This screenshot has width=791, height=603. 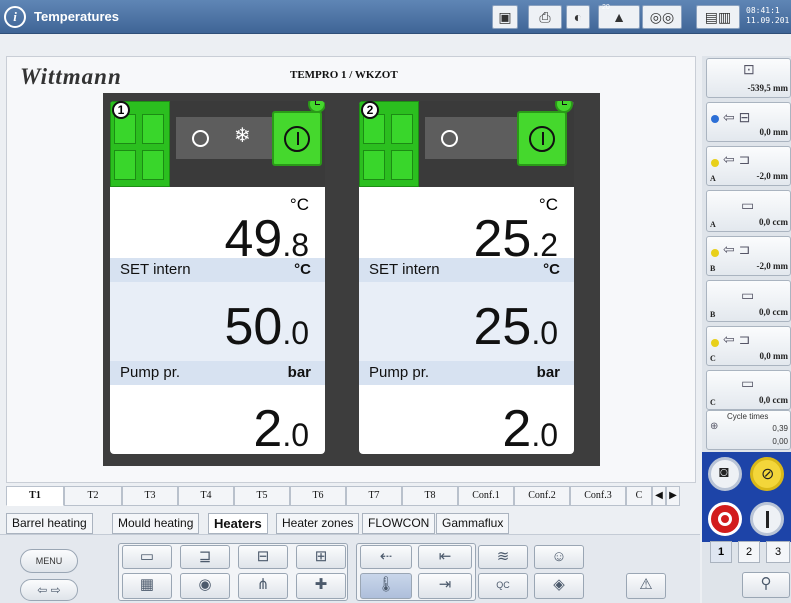 What do you see at coordinates (718, 17) in the screenshot?
I see `alarm-list-icon: ▤▥` at bounding box center [718, 17].